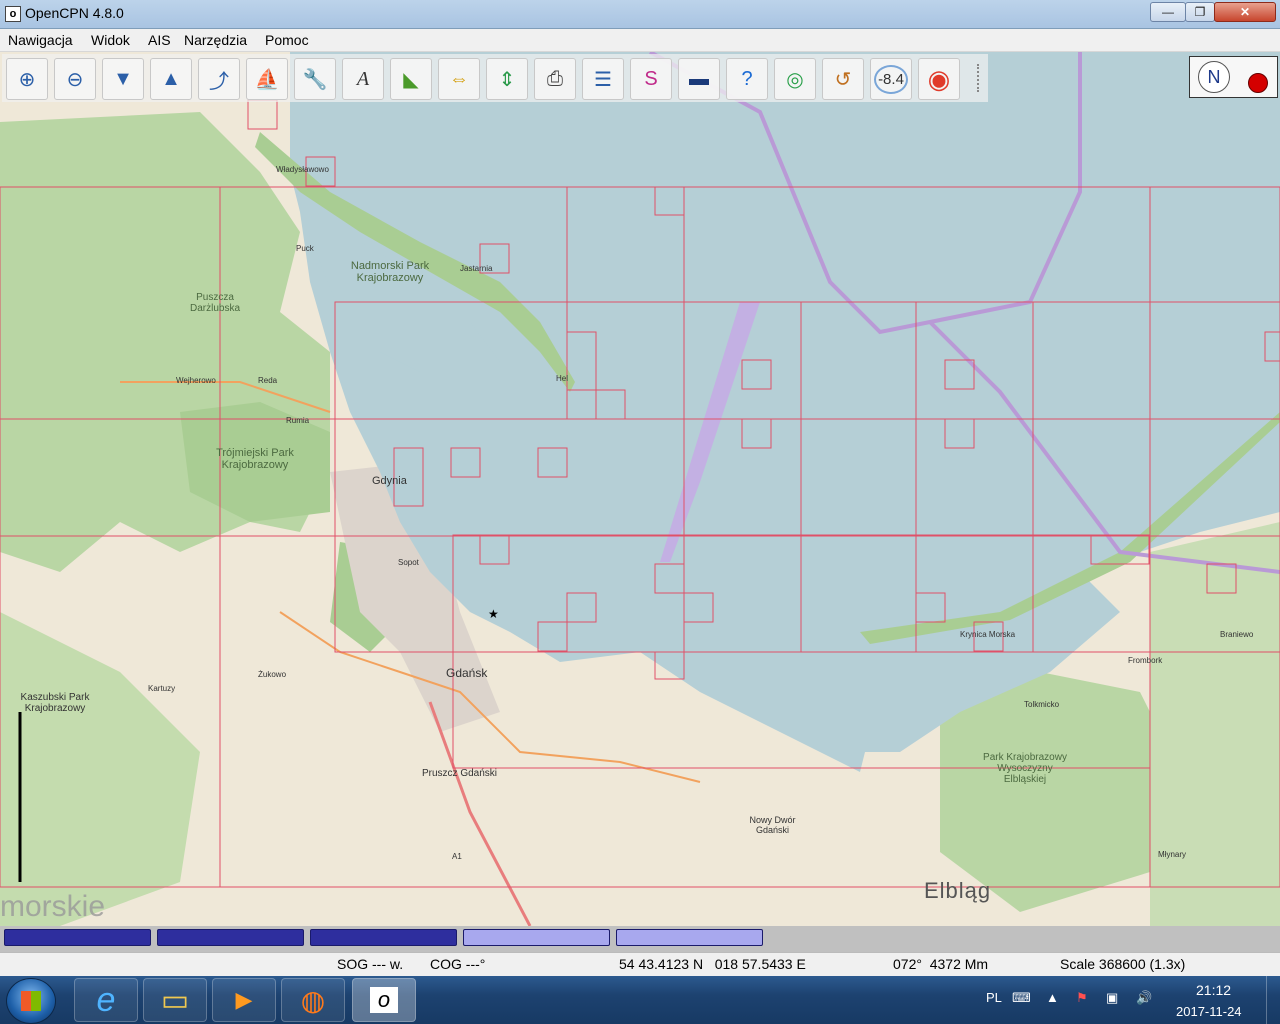 The width and height of the screenshot is (1280, 1024). What do you see at coordinates (272, 674) in the screenshot?
I see `map-label: Żukowo` at bounding box center [272, 674].